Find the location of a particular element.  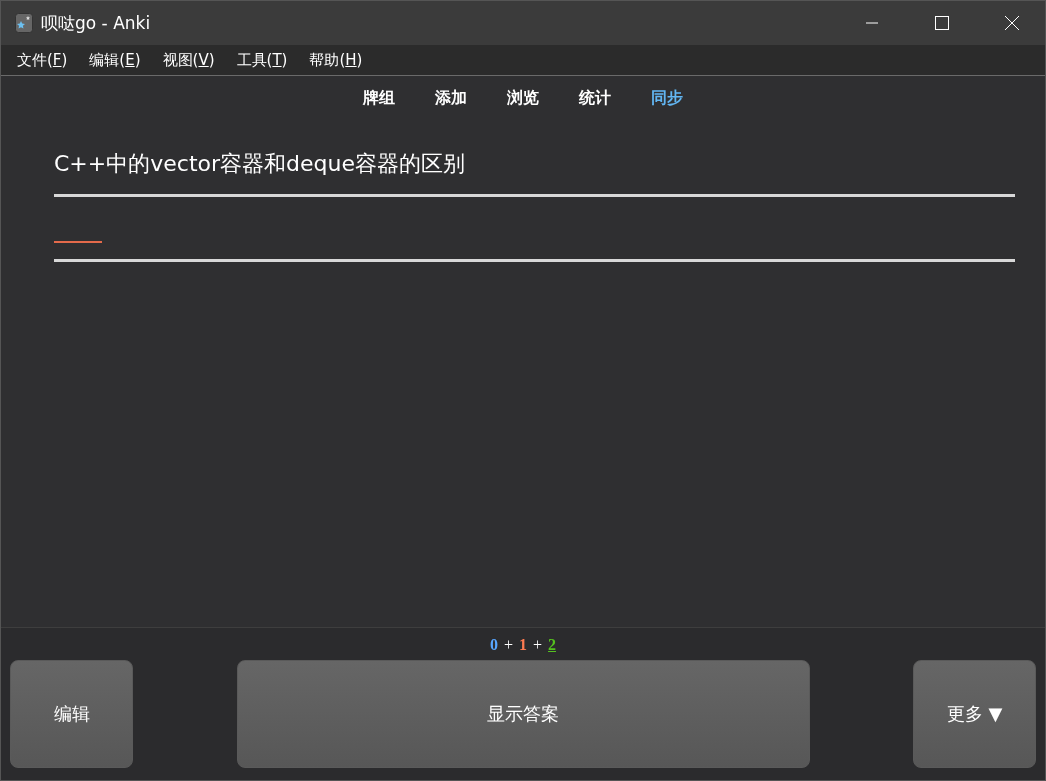

menu-item: 帮助(H) is located at coordinates (336, 60).